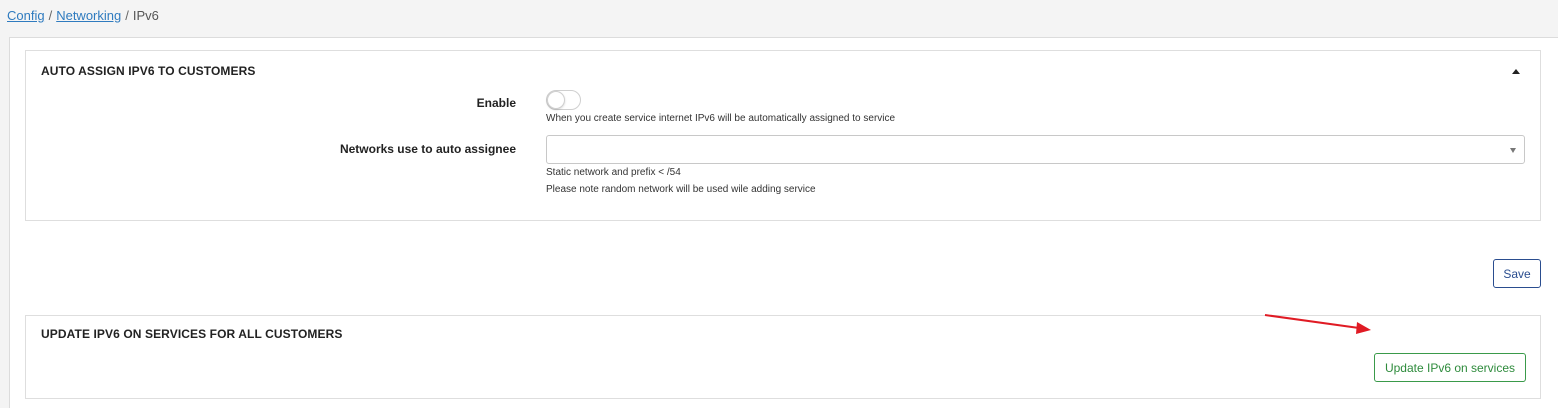 The image size is (1558, 408). Describe the element at coordinates (1513, 150) in the screenshot. I see `dropdown-caret-icon` at that location.